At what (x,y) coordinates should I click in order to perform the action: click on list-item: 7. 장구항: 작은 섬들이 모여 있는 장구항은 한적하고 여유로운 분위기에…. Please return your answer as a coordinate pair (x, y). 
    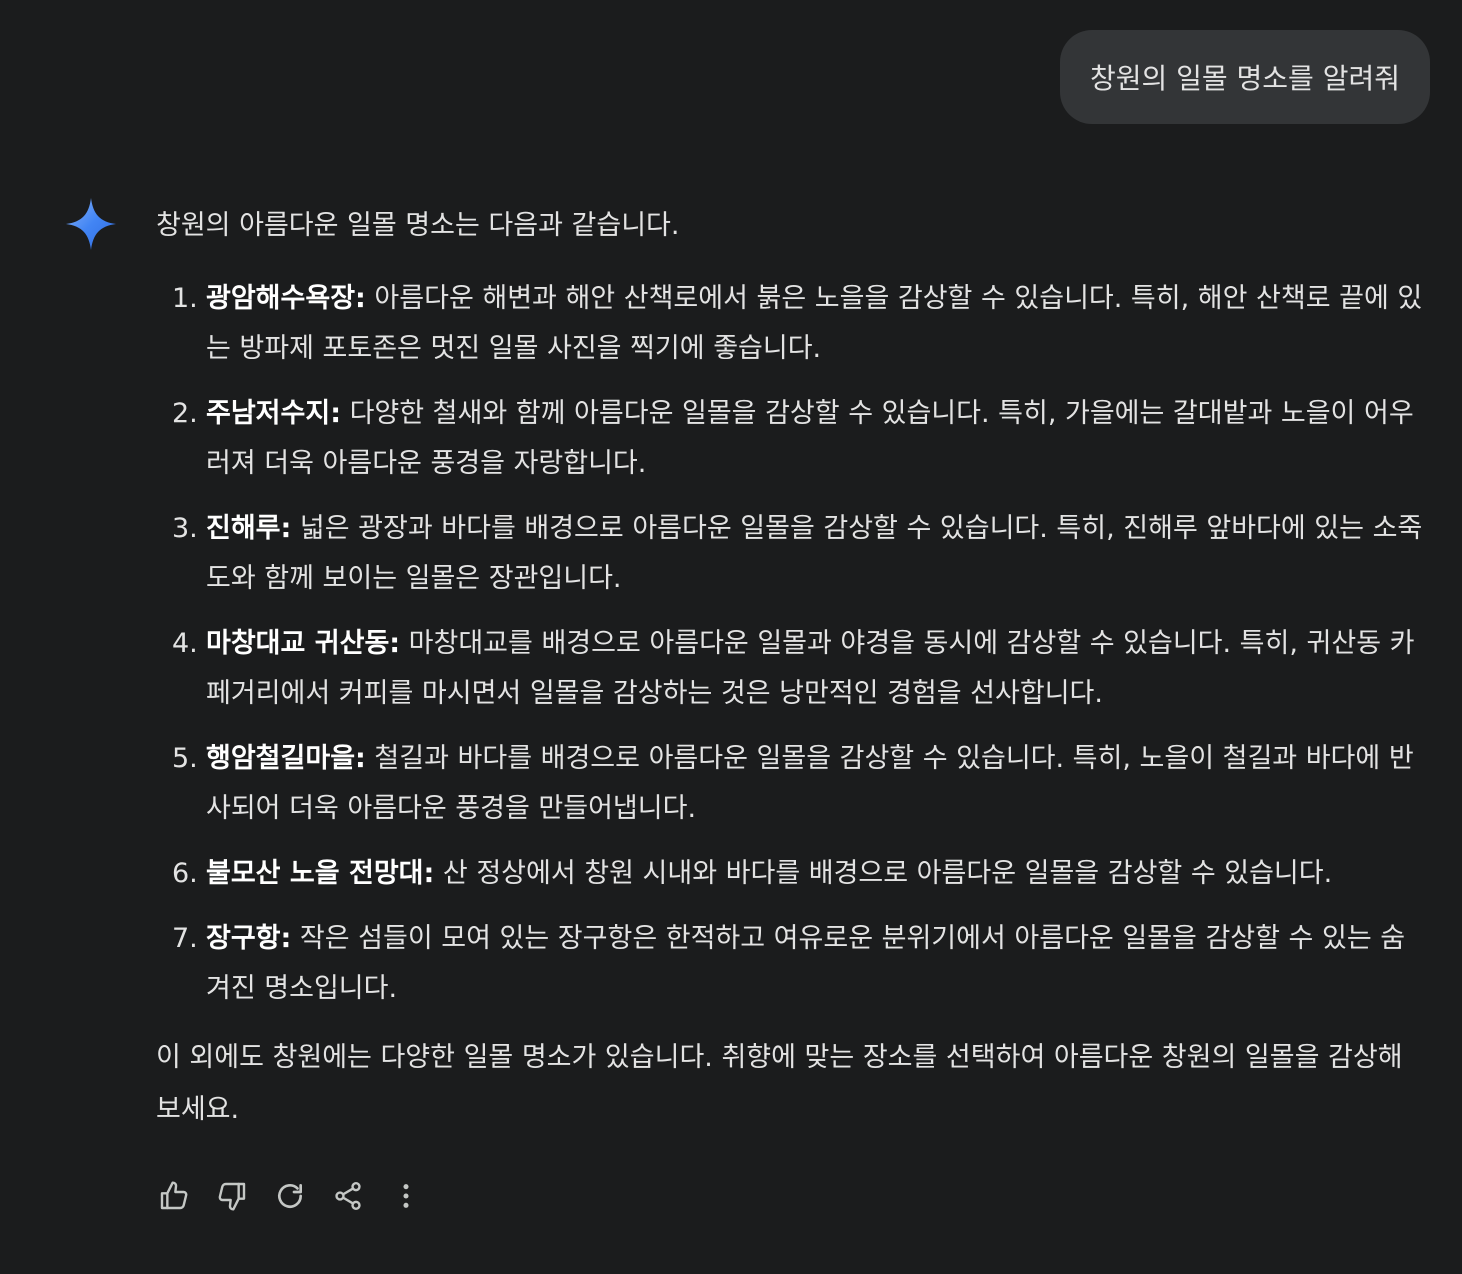
    Looking at the image, I should click on (792, 964).